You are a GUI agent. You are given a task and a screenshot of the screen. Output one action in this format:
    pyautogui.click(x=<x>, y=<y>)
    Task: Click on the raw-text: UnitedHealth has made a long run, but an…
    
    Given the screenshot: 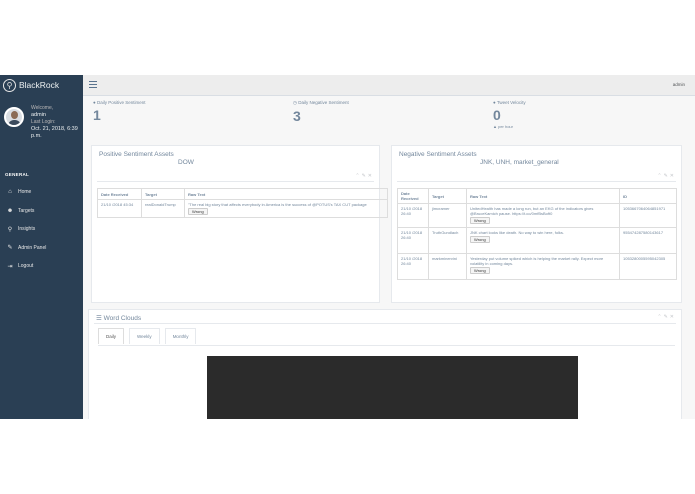 What is the action you would take?
    pyautogui.click(x=532, y=211)
    